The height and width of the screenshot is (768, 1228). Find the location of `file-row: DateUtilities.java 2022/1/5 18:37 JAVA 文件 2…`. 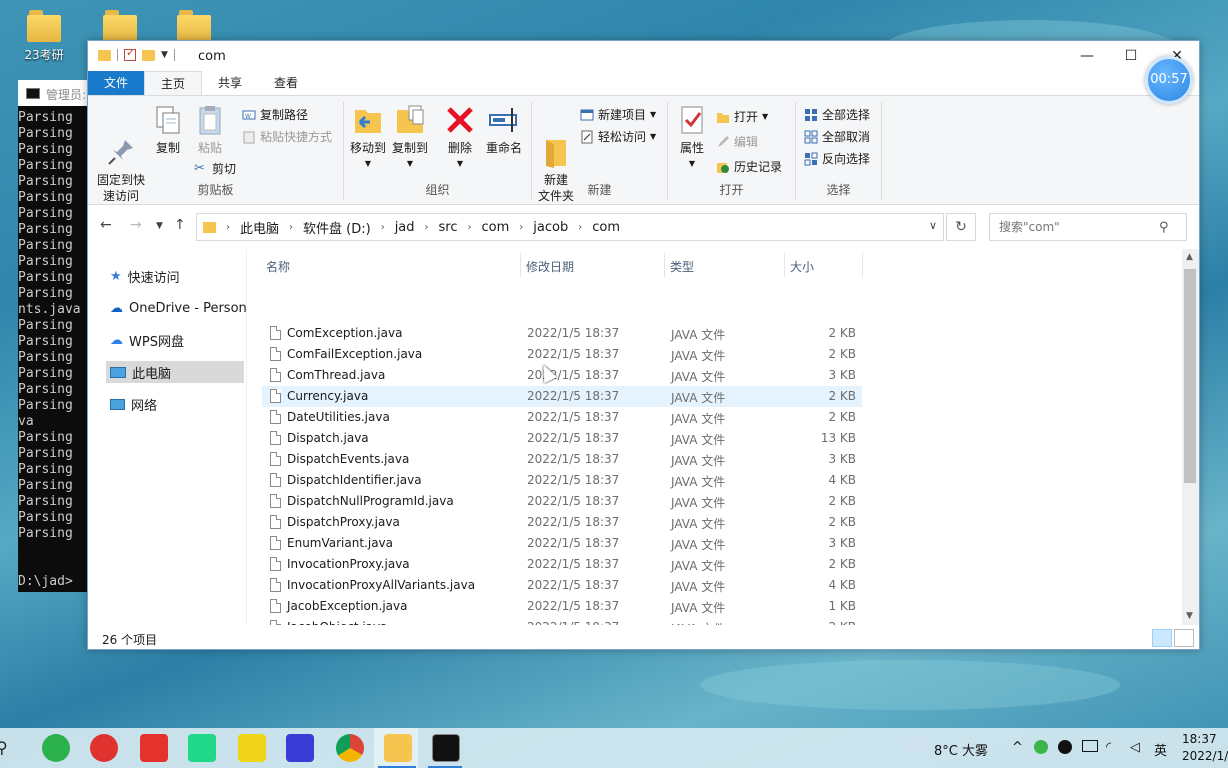

file-row: DateUtilities.java 2022/1/5 18:37 JAVA 文件 2… is located at coordinates (562, 417).